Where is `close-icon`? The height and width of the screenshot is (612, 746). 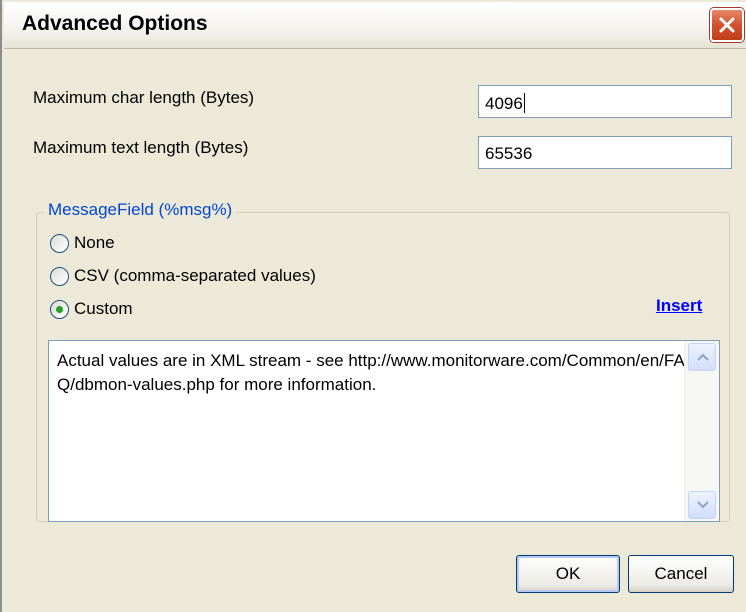 close-icon is located at coordinates (727, 25).